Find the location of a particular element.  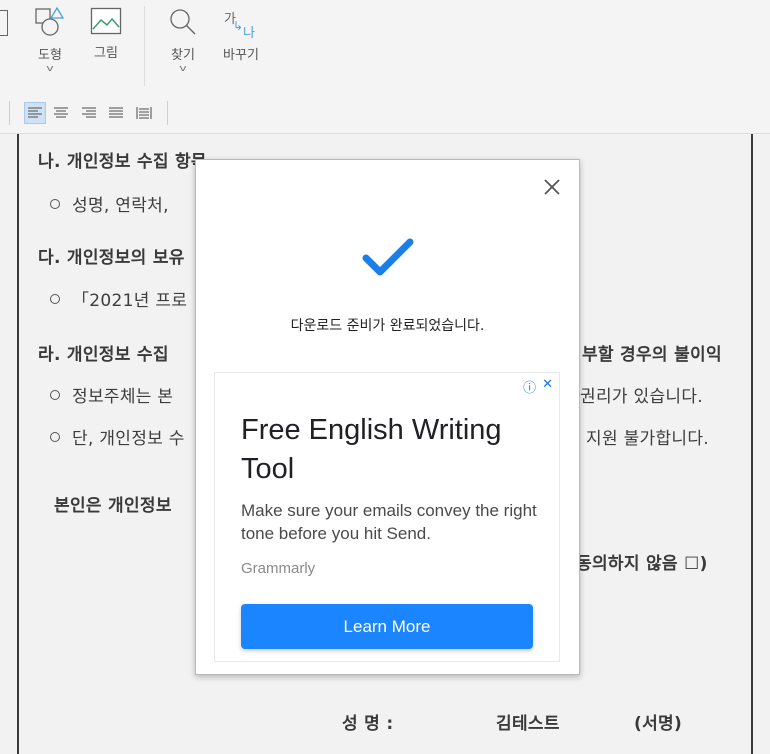

alignment-toolbar is located at coordinates (385, 114).